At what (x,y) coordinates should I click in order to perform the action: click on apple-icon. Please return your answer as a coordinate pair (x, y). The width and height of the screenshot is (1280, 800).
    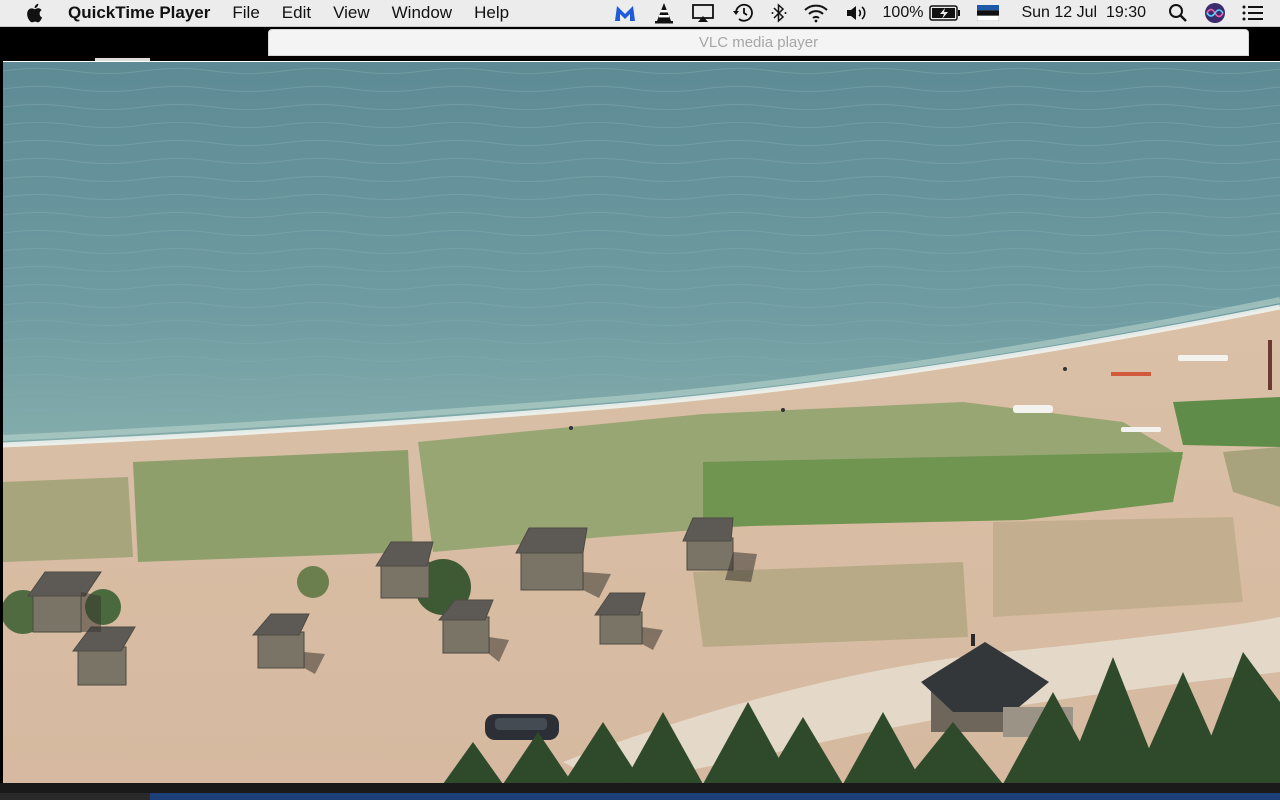
    Looking at the image, I should click on (35, 13).